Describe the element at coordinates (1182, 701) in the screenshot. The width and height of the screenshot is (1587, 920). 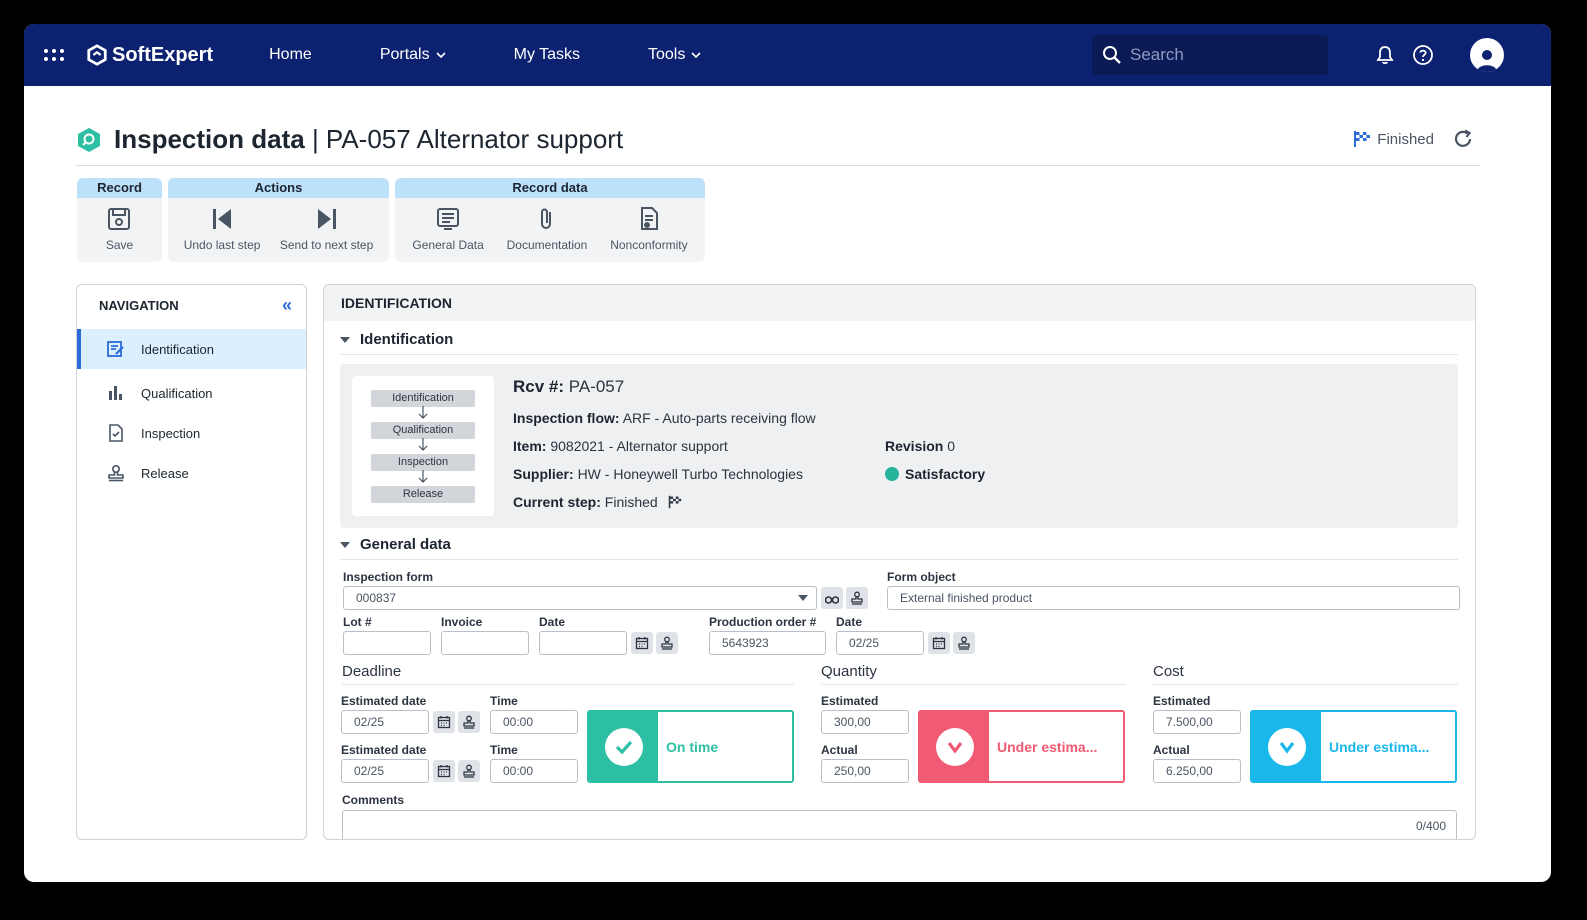
I see `cost-estimated-label: Estimated` at that location.